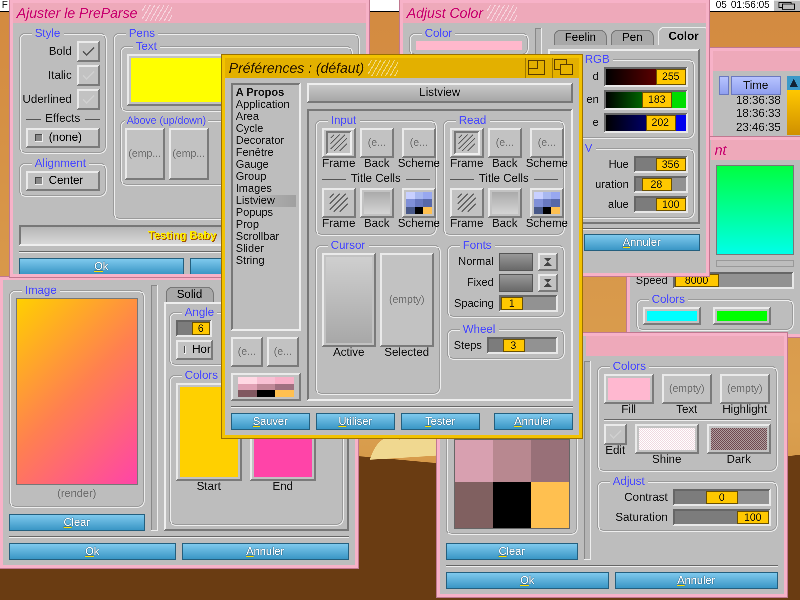  I want to click on group-title: Input, so click(344, 121).